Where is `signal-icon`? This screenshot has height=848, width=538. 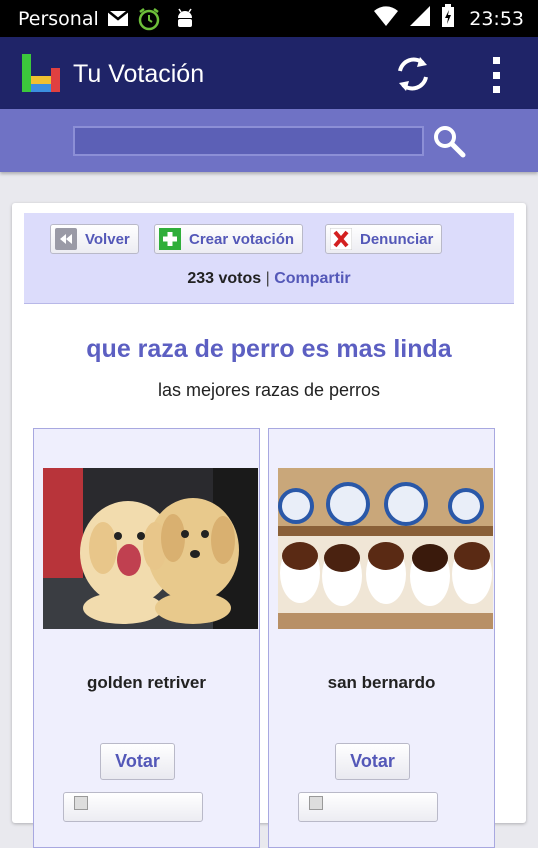
signal-icon is located at coordinates (420, 18).